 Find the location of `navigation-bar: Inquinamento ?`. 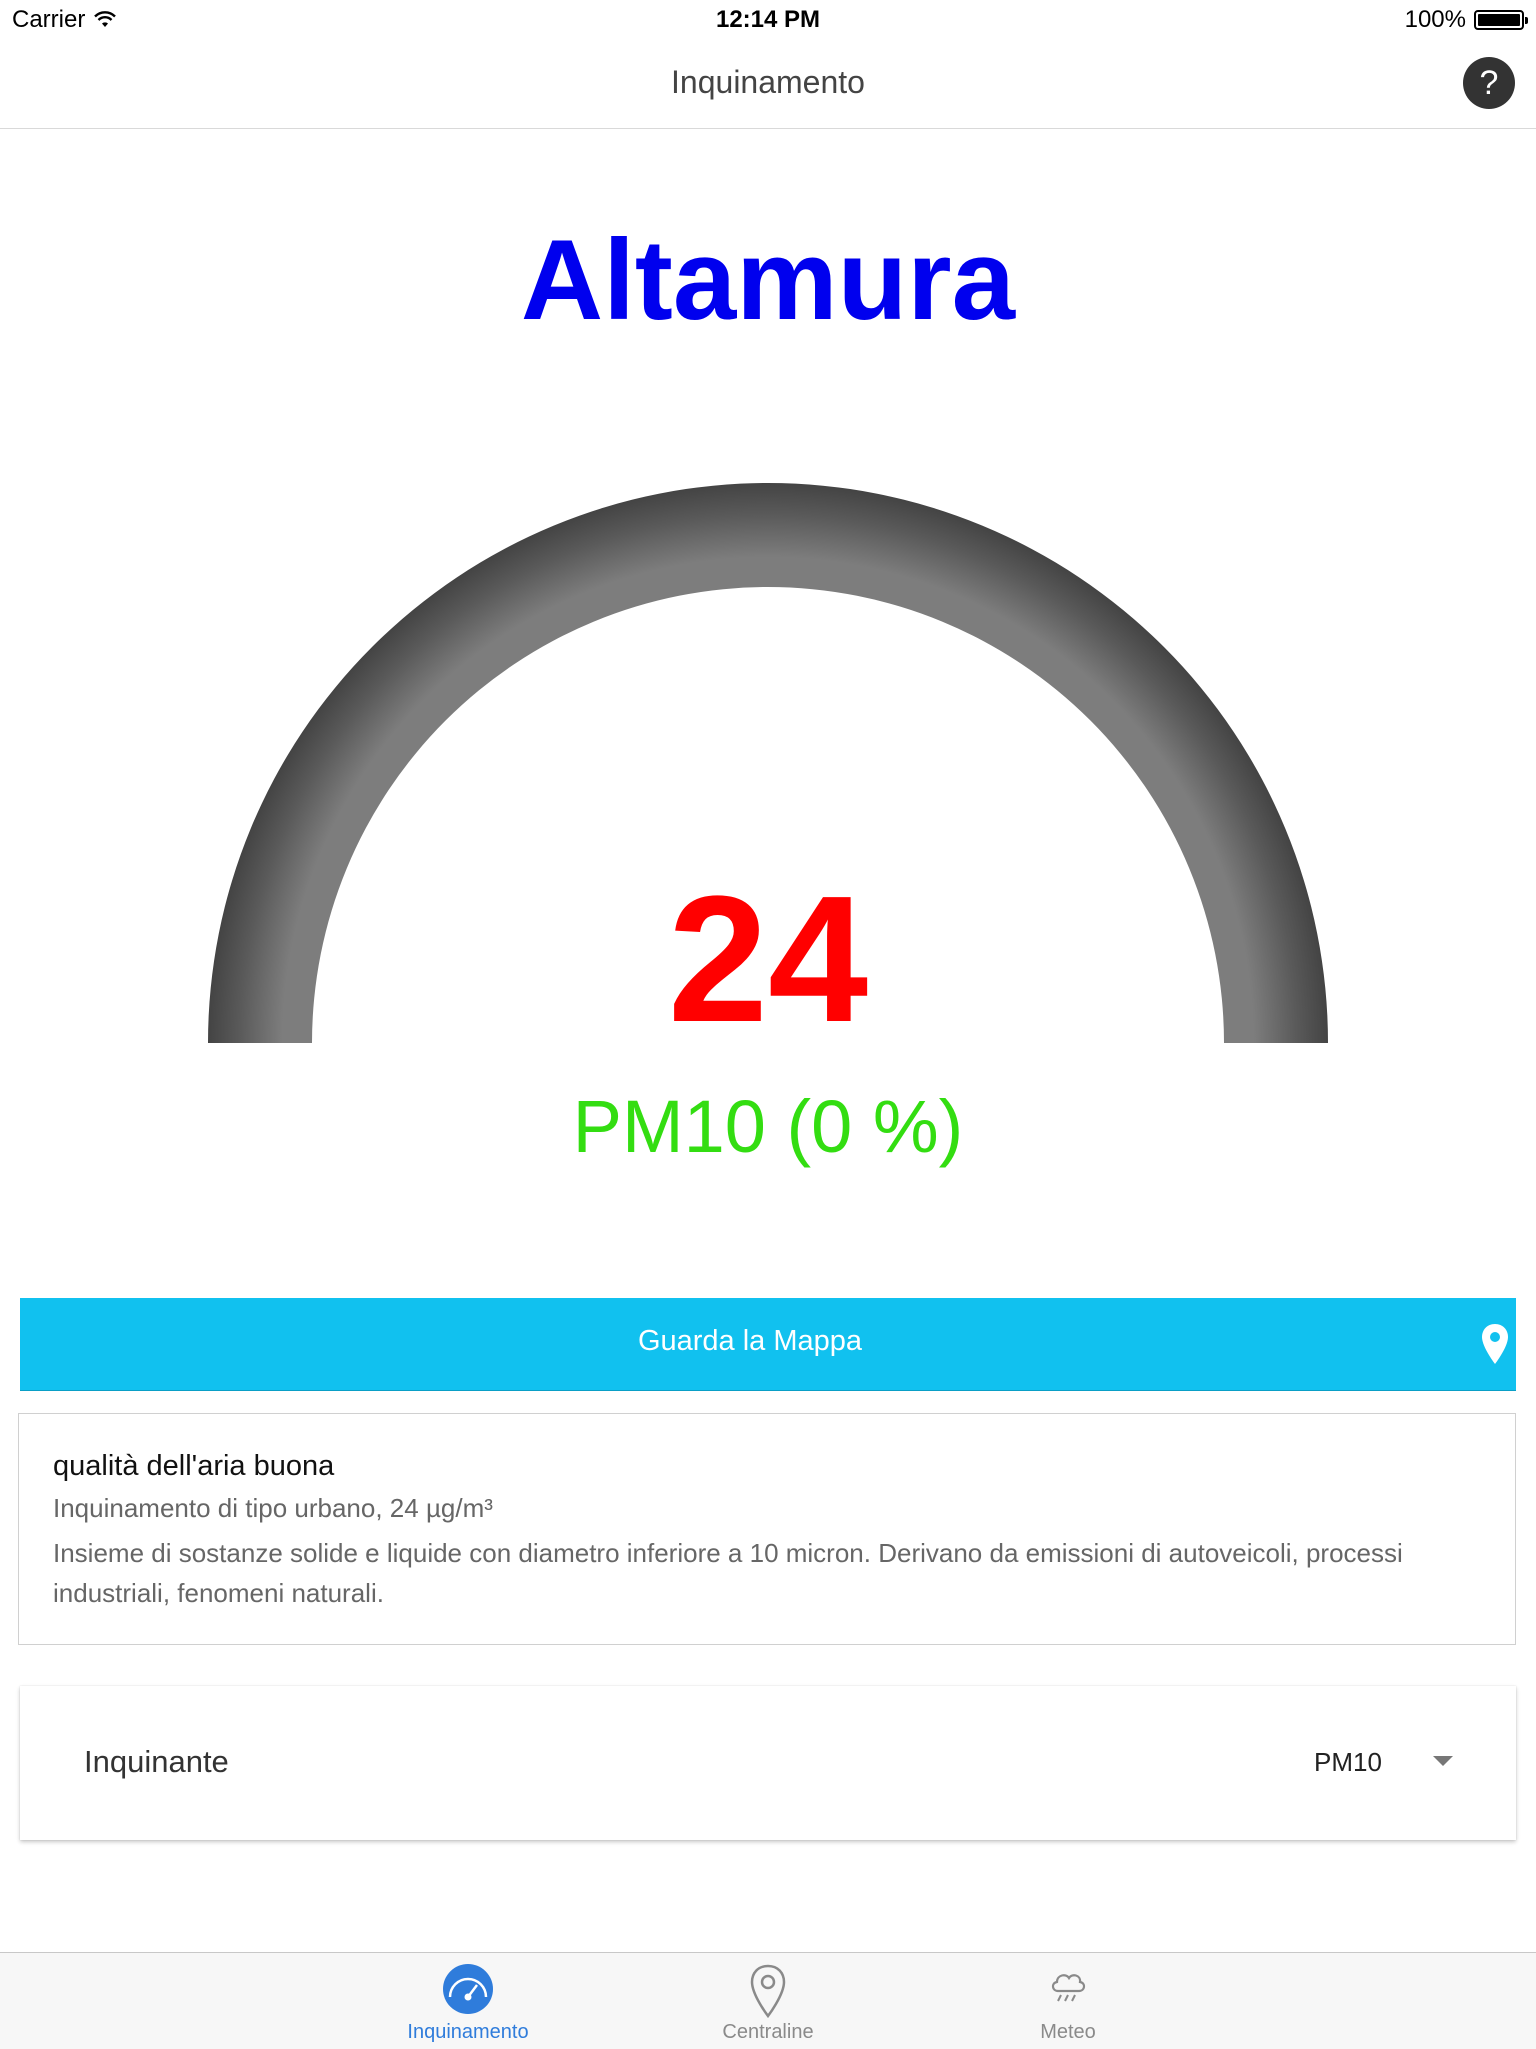

navigation-bar: Inquinamento ? is located at coordinates (768, 84).